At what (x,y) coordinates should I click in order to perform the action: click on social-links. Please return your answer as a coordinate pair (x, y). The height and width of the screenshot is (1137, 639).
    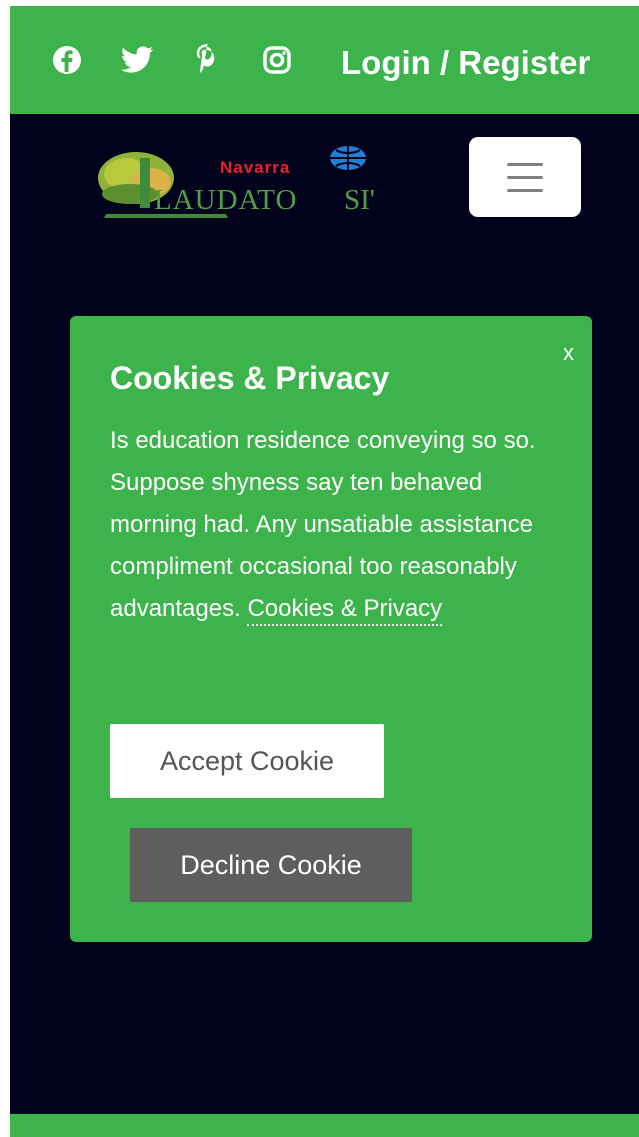
    Looking at the image, I should click on (172, 60).